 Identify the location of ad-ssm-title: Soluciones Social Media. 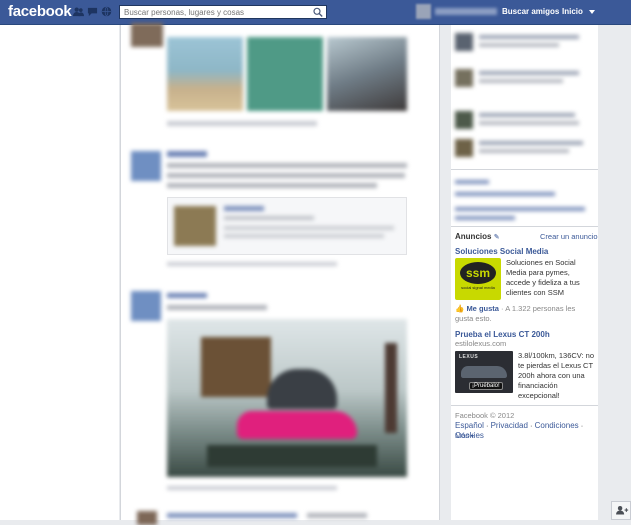
(501, 251).